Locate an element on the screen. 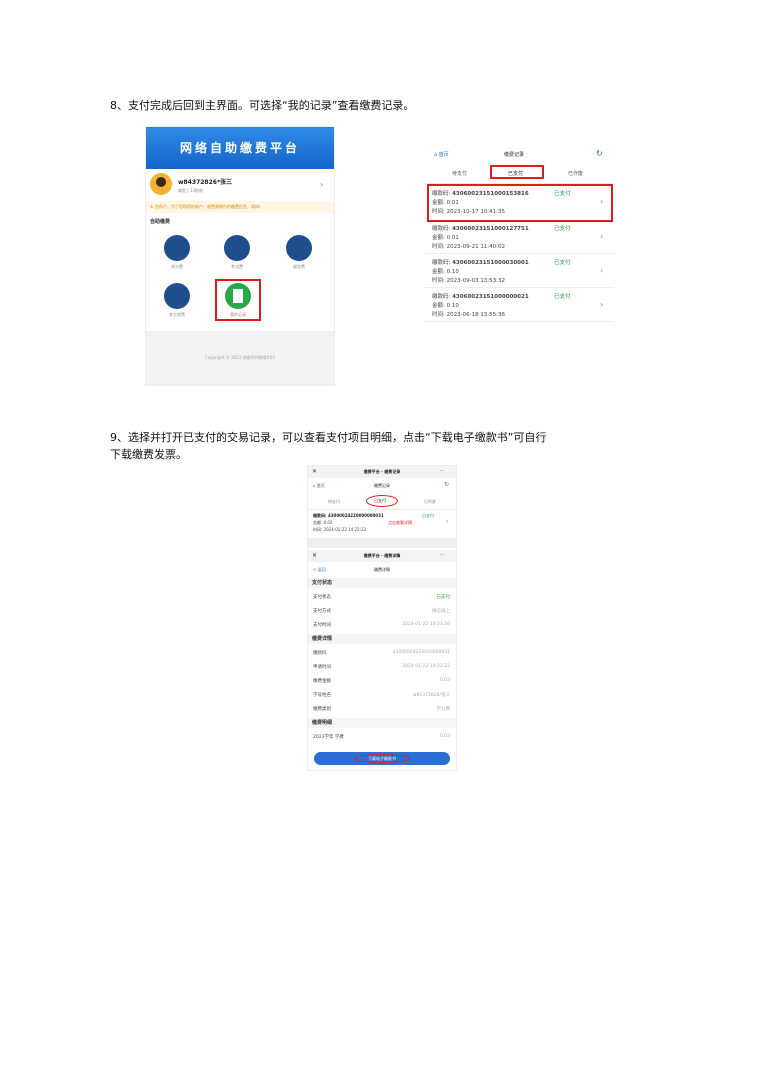 This screenshot has height=1072, width=760. detail-hint: 点击查看详情 is located at coordinates (400, 522).